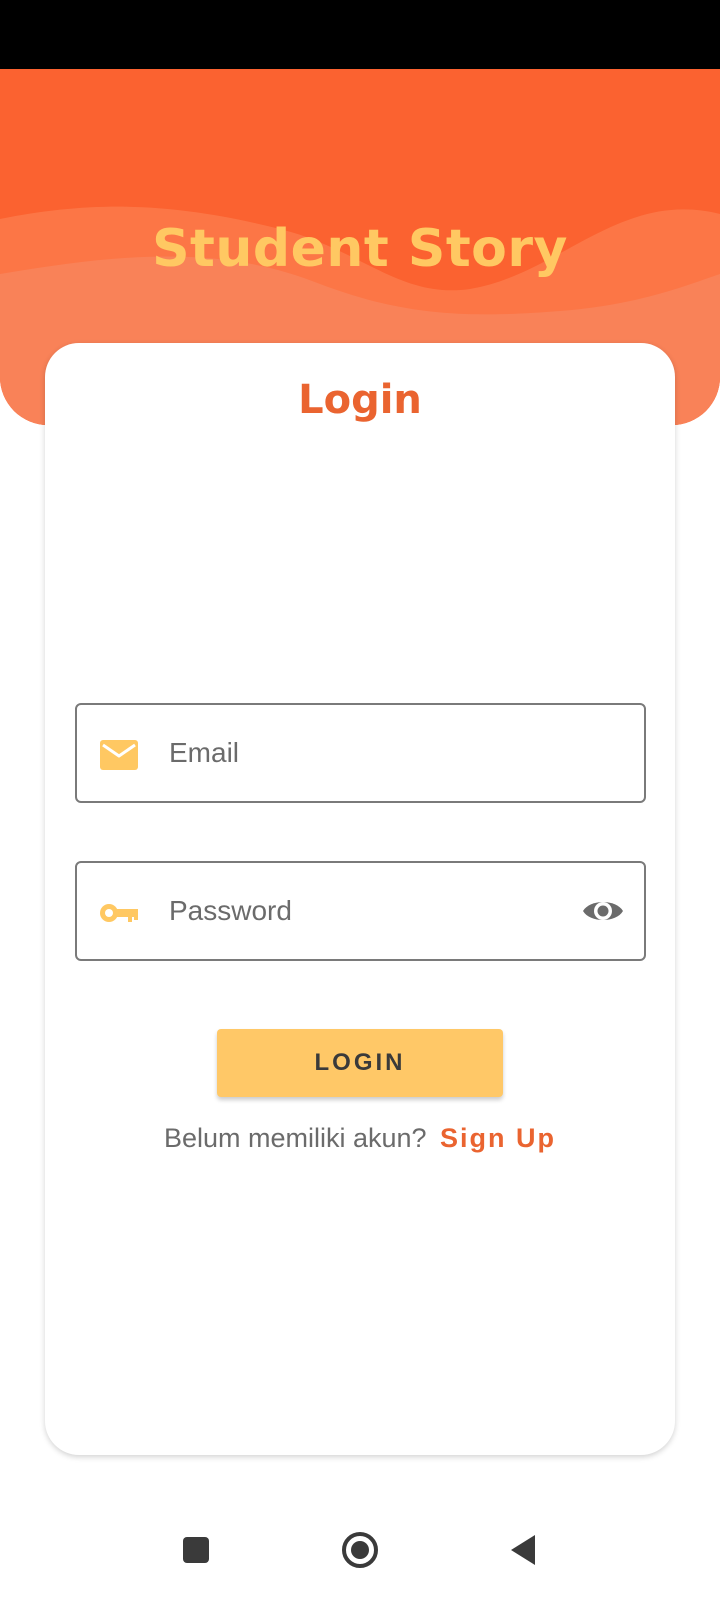  I want to click on email-field: Email, so click(360, 753).